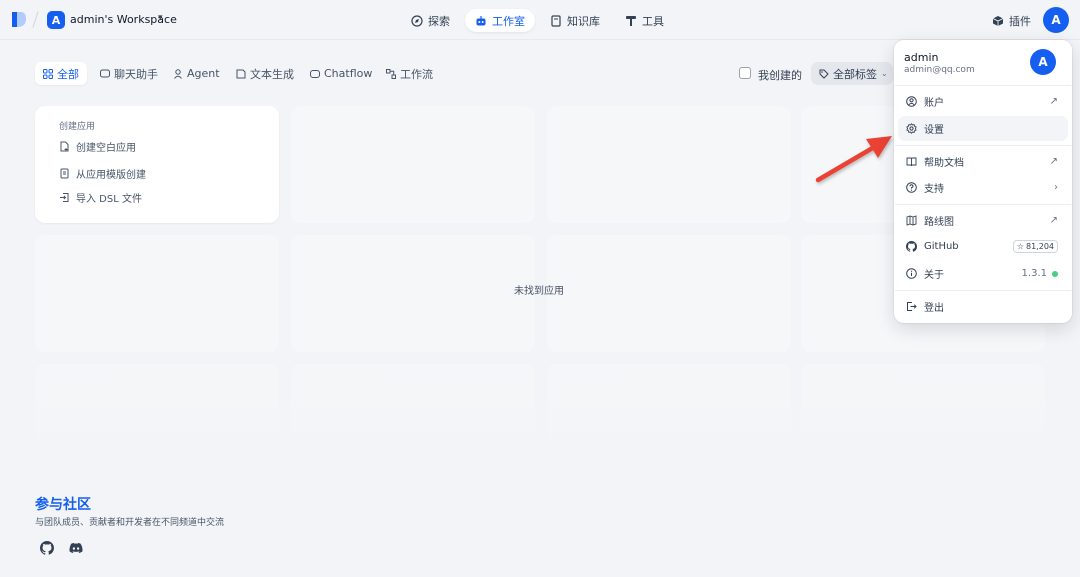  Describe the element at coordinates (983, 187) in the screenshot. I see `menu-item-support: 支持 ›` at that location.